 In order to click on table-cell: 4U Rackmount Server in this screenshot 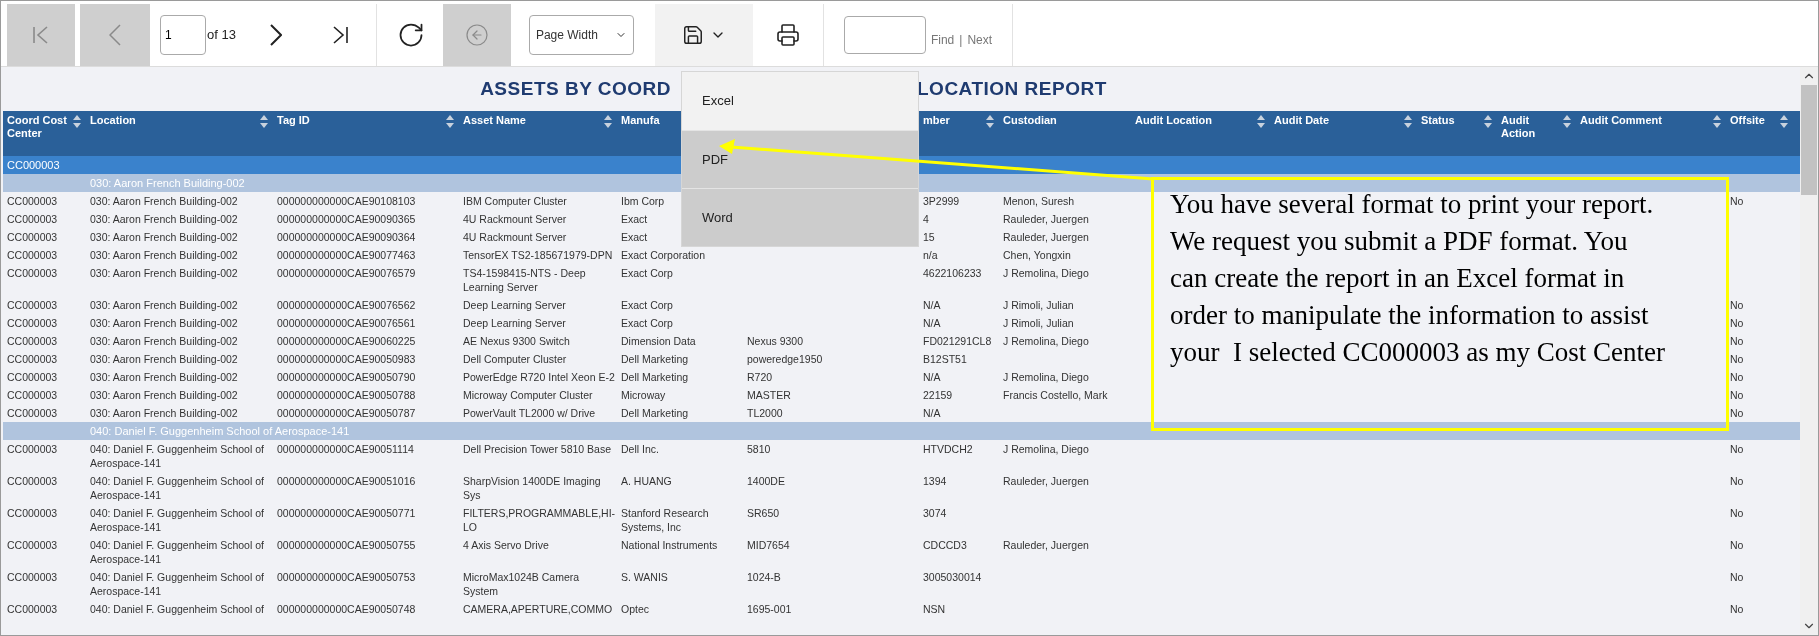, I will do `click(515, 237)`.